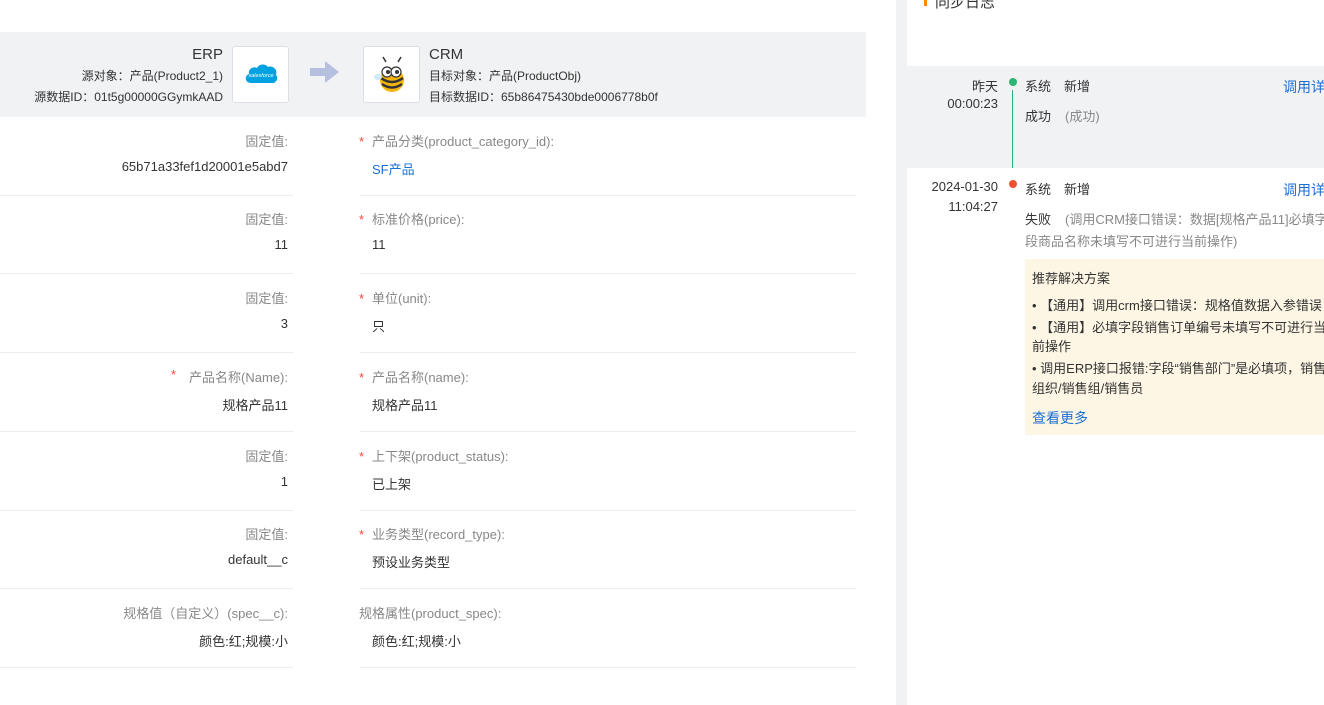 Image resolution: width=1324 pixels, height=705 pixels. I want to click on source-data-id: 源数据ID：01t5g00000GGymkAAD, so click(128, 97).